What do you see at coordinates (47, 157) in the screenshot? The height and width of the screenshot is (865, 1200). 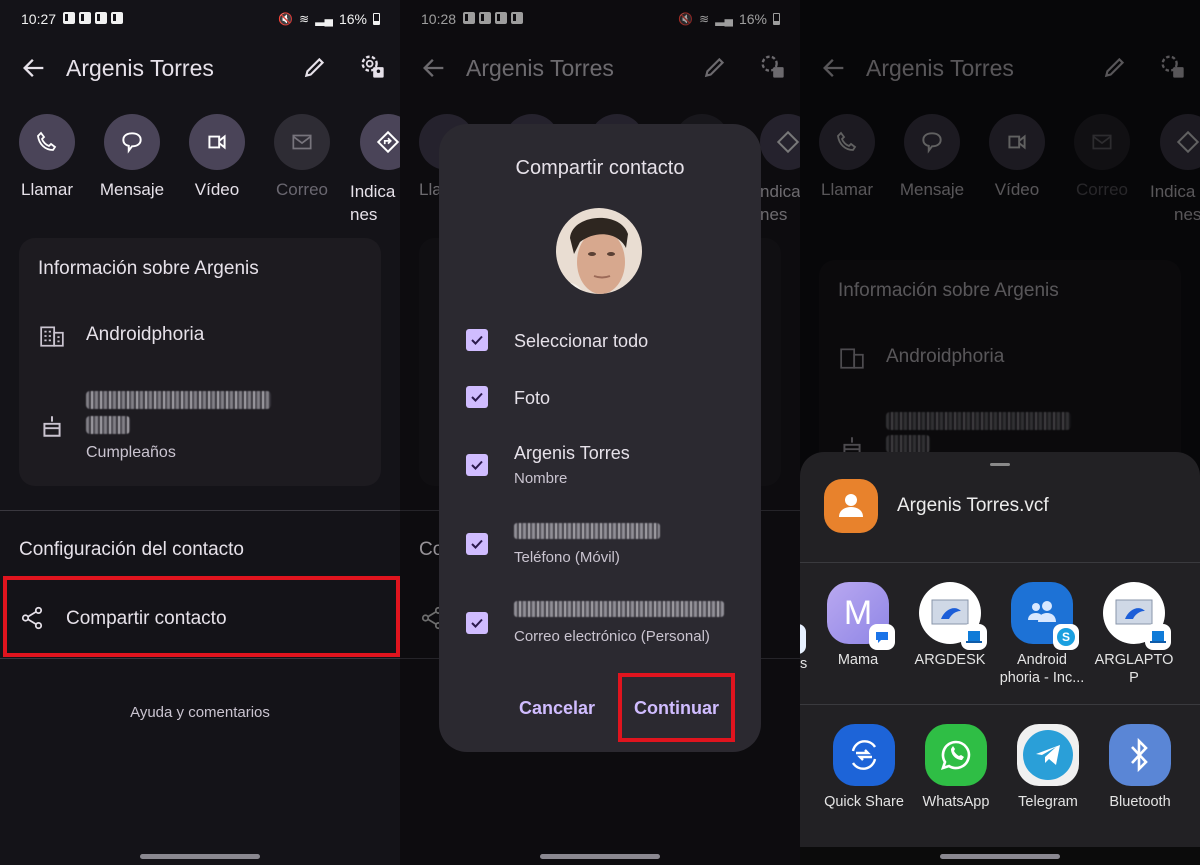 I see `action-call: Llamar` at bounding box center [47, 157].